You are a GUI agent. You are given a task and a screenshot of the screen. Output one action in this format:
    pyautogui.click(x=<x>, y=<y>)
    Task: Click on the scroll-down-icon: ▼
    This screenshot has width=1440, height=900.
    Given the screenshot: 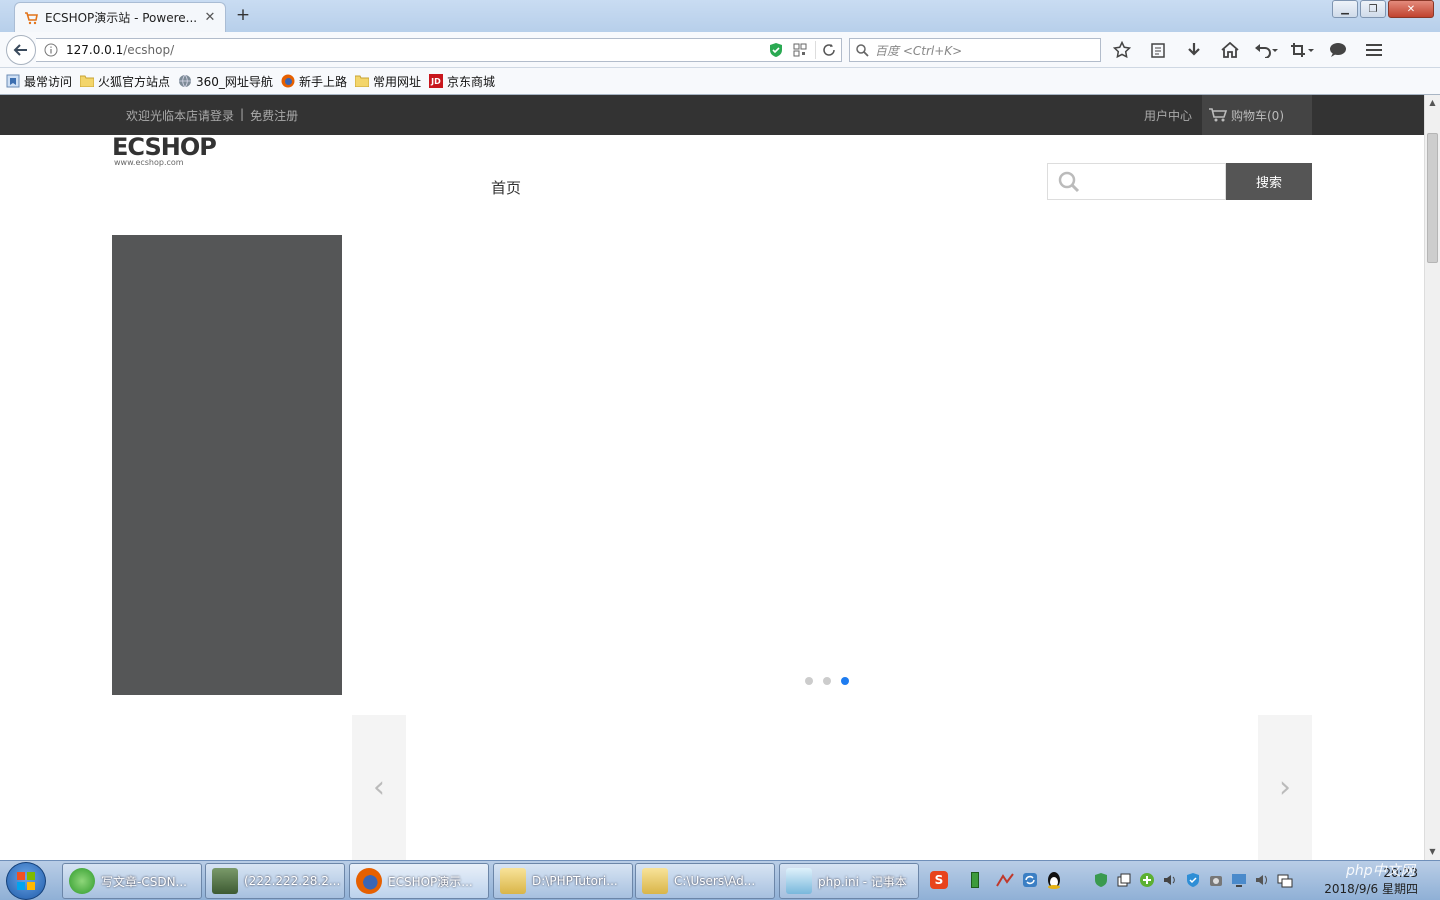 What is the action you would take?
    pyautogui.click(x=1432, y=852)
    